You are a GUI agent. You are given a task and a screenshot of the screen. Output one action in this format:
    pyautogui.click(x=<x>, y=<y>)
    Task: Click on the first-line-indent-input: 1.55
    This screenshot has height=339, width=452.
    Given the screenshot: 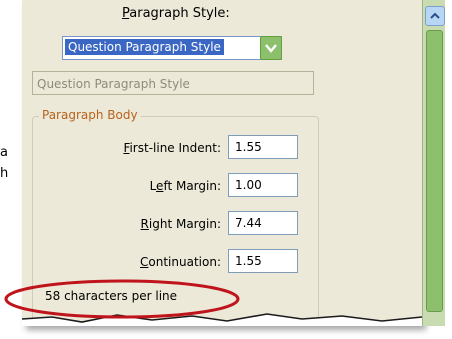 What is the action you would take?
    pyautogui.click(x=263, y=147)
    